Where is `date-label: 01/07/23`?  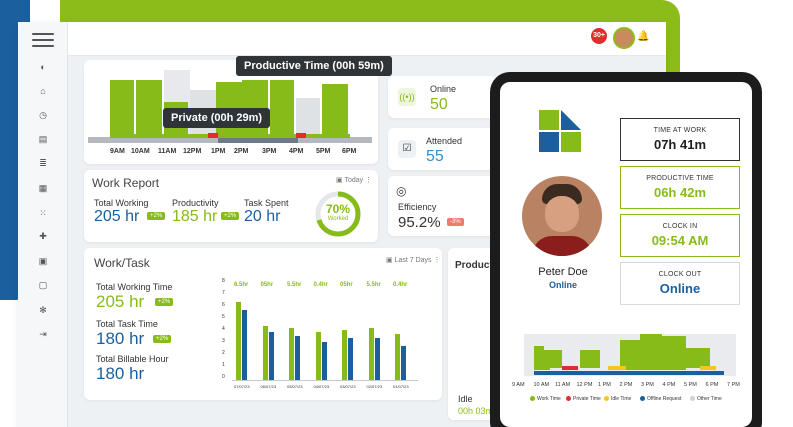
date-label: 01/07/23 is located at coordinates (401, 386).